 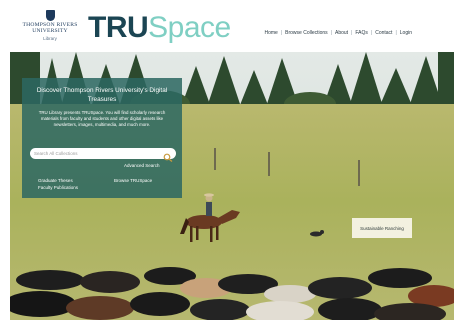 I want to click on magnifier-icon, so click(x=168, y=155).